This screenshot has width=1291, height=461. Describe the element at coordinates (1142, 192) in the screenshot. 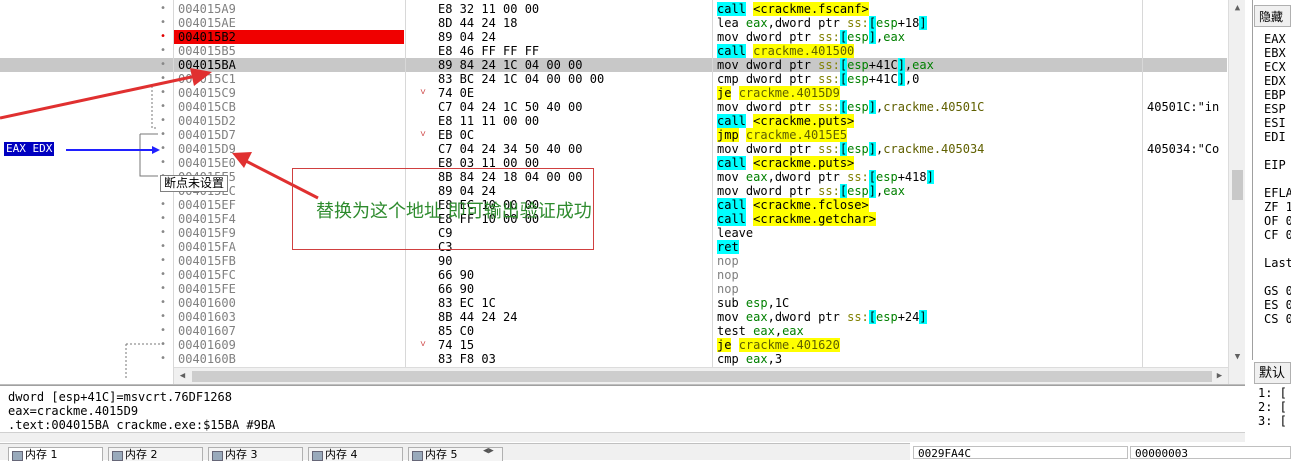

I see `column-separator` at that location.